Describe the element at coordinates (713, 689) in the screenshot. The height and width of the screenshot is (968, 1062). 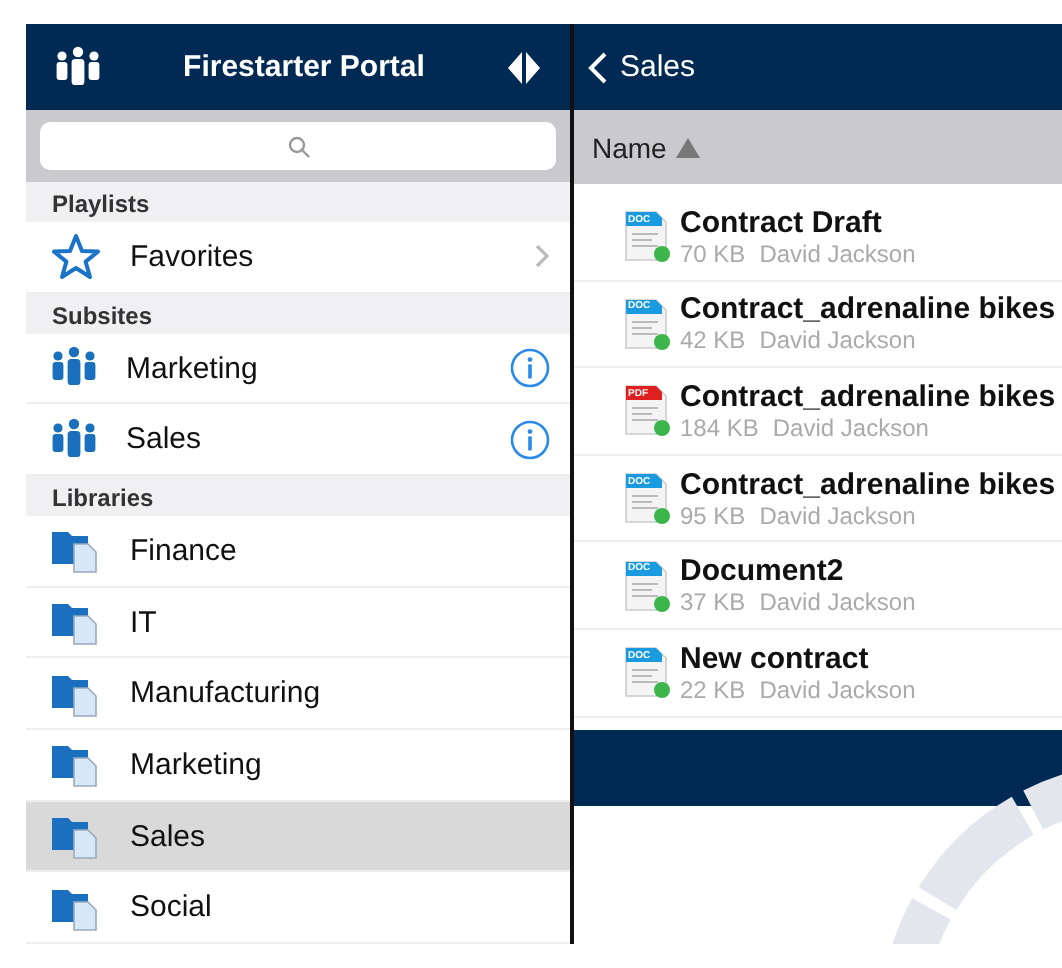
I see `file-size: 22 KB` at that location.